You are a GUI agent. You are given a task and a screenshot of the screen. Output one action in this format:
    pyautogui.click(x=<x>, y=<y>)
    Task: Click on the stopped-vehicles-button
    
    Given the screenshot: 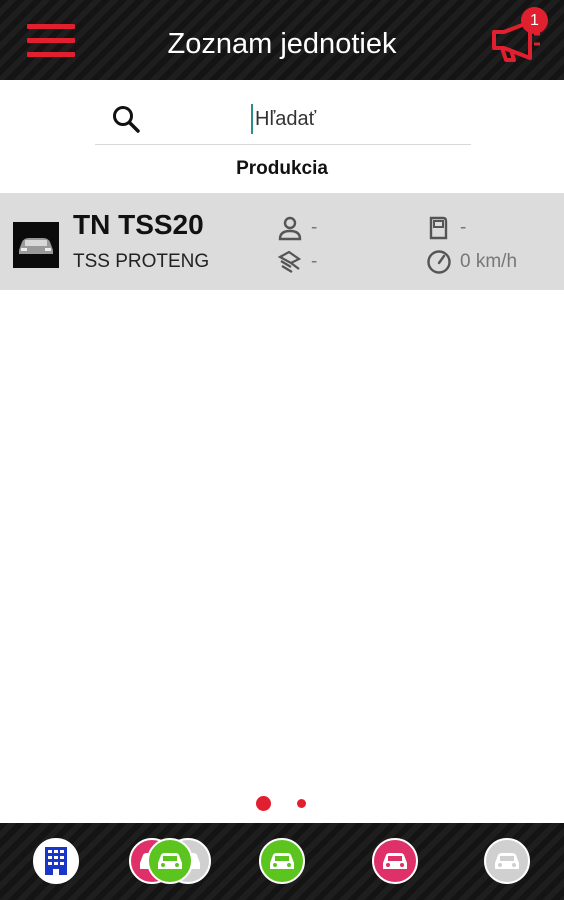 What is the action you would take?
    pyautogui.click(x=395, y=861)
    